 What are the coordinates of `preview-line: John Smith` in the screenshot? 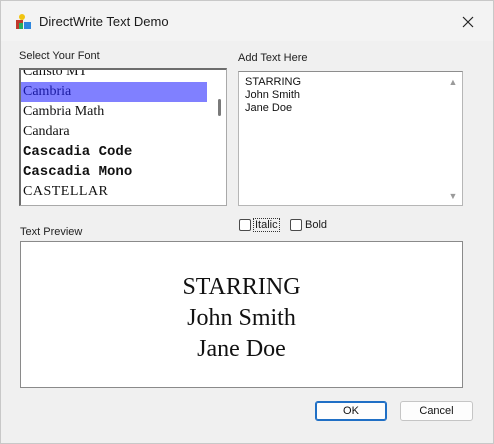 It's located at (241, 318).